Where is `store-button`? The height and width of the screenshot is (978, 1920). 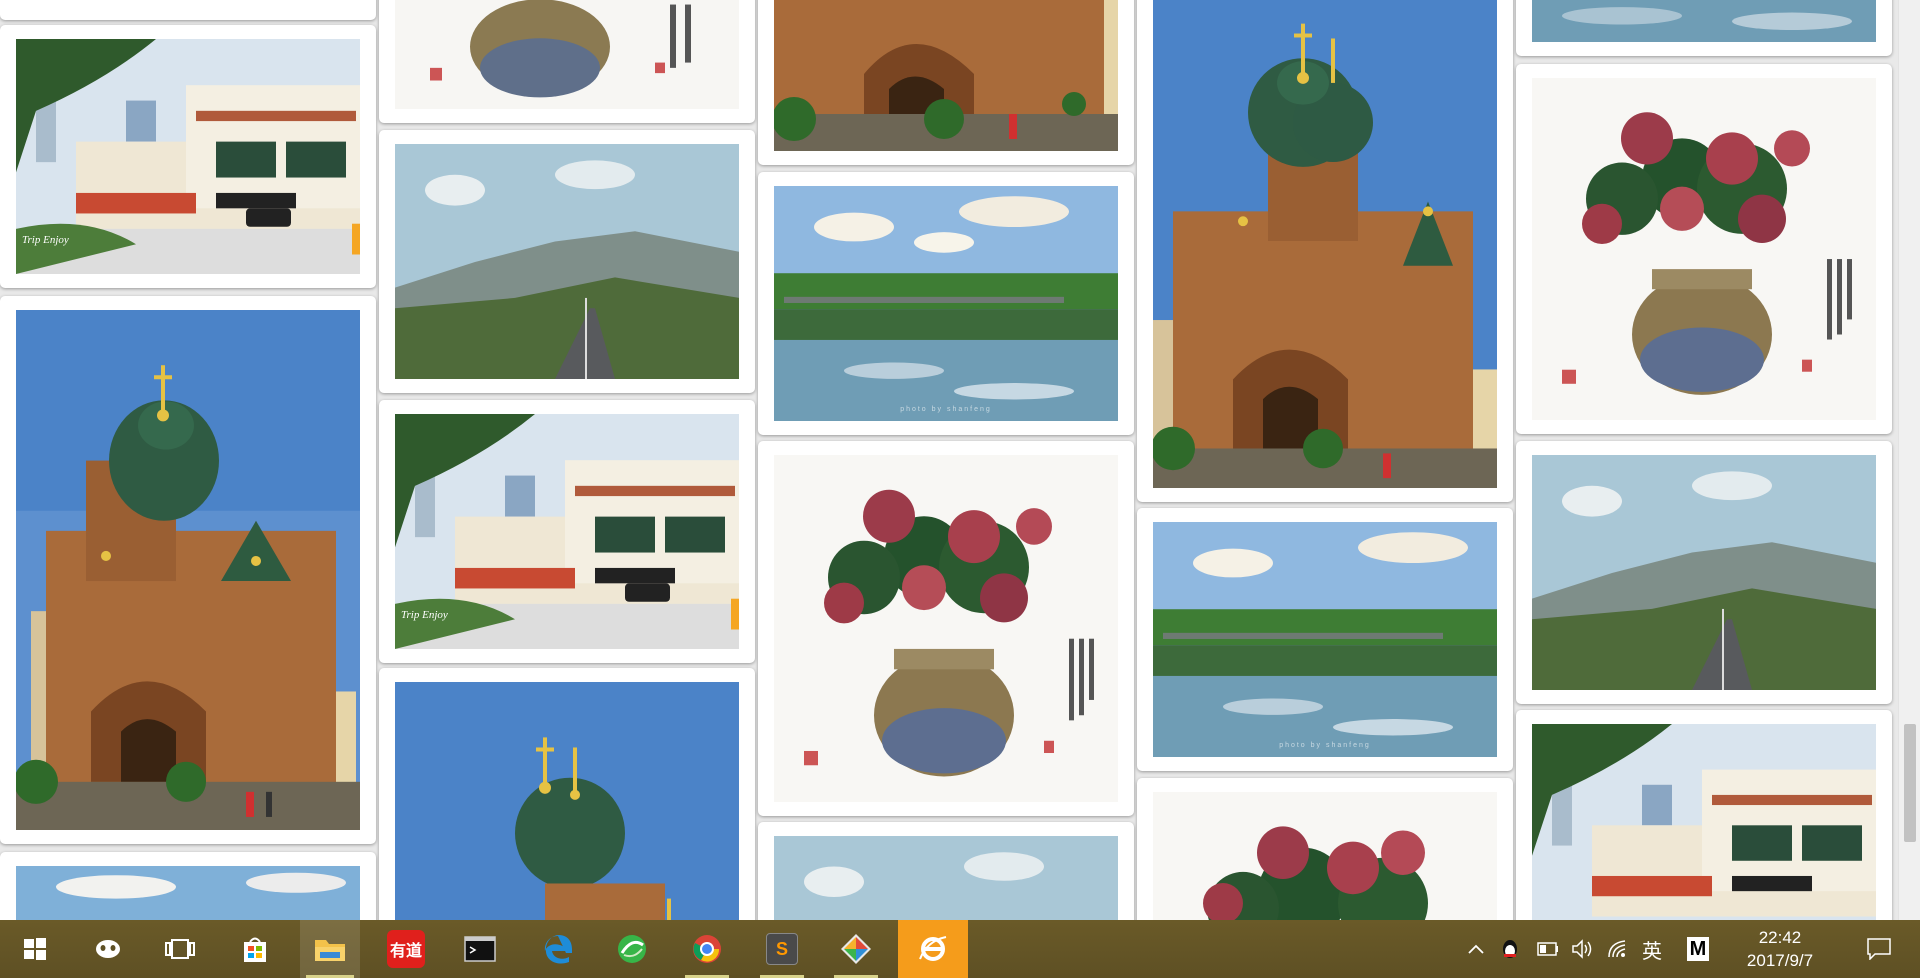
store-button is located at coordinates (255, 949).